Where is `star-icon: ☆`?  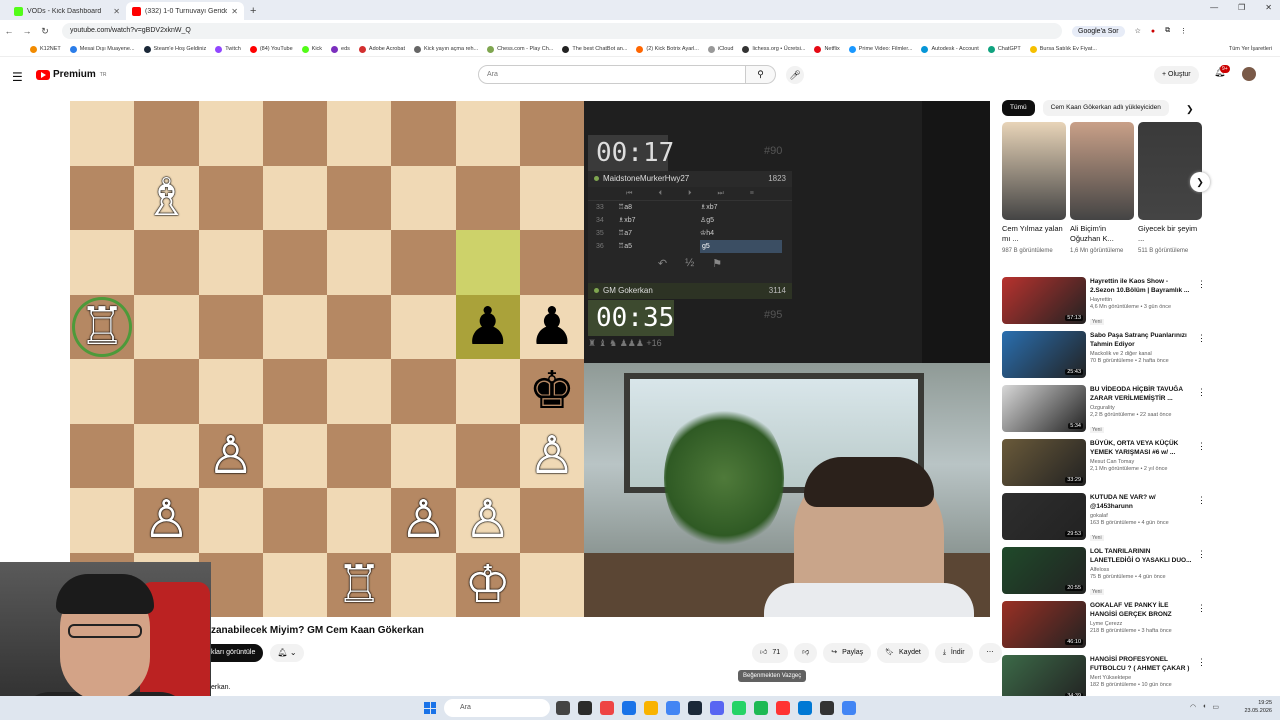
star-icon: ☆ is located at coordinates (1138, 31).